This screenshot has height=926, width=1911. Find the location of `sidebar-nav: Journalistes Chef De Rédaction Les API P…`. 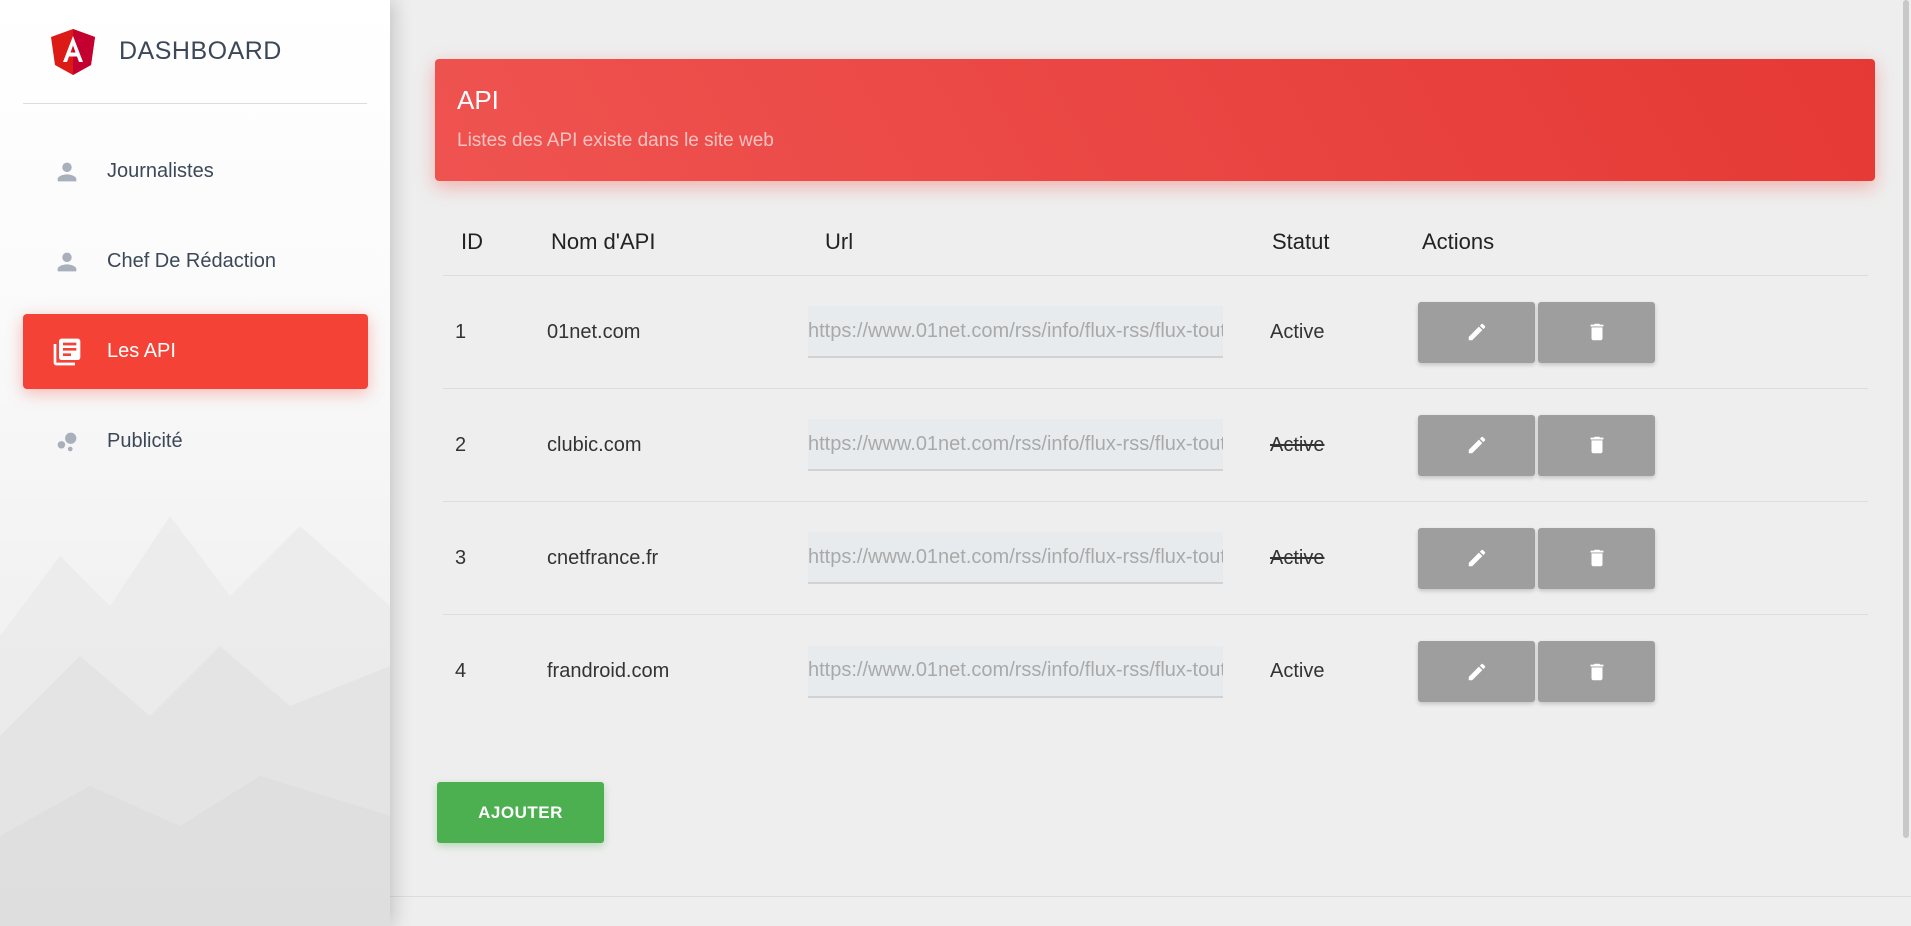

sidebar-nav: Journalistes Chef De Rédaction Les API P… is located at coordinates (195, 314).